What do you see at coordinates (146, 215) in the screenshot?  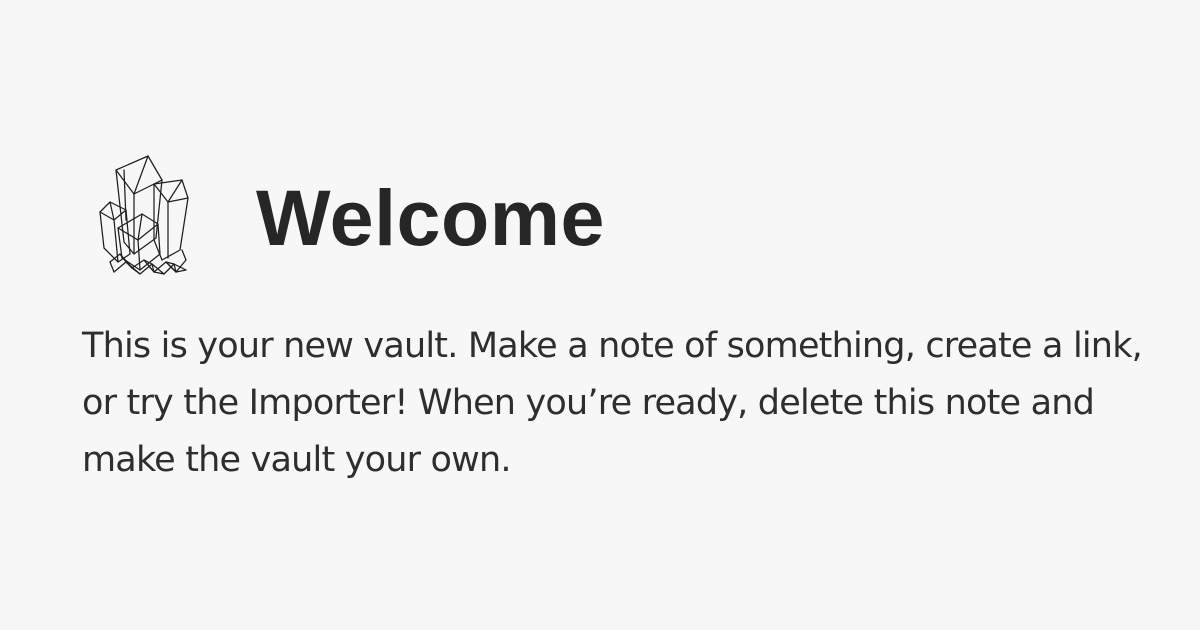 I see `crystal-icon` at bounding box center [146, 215].